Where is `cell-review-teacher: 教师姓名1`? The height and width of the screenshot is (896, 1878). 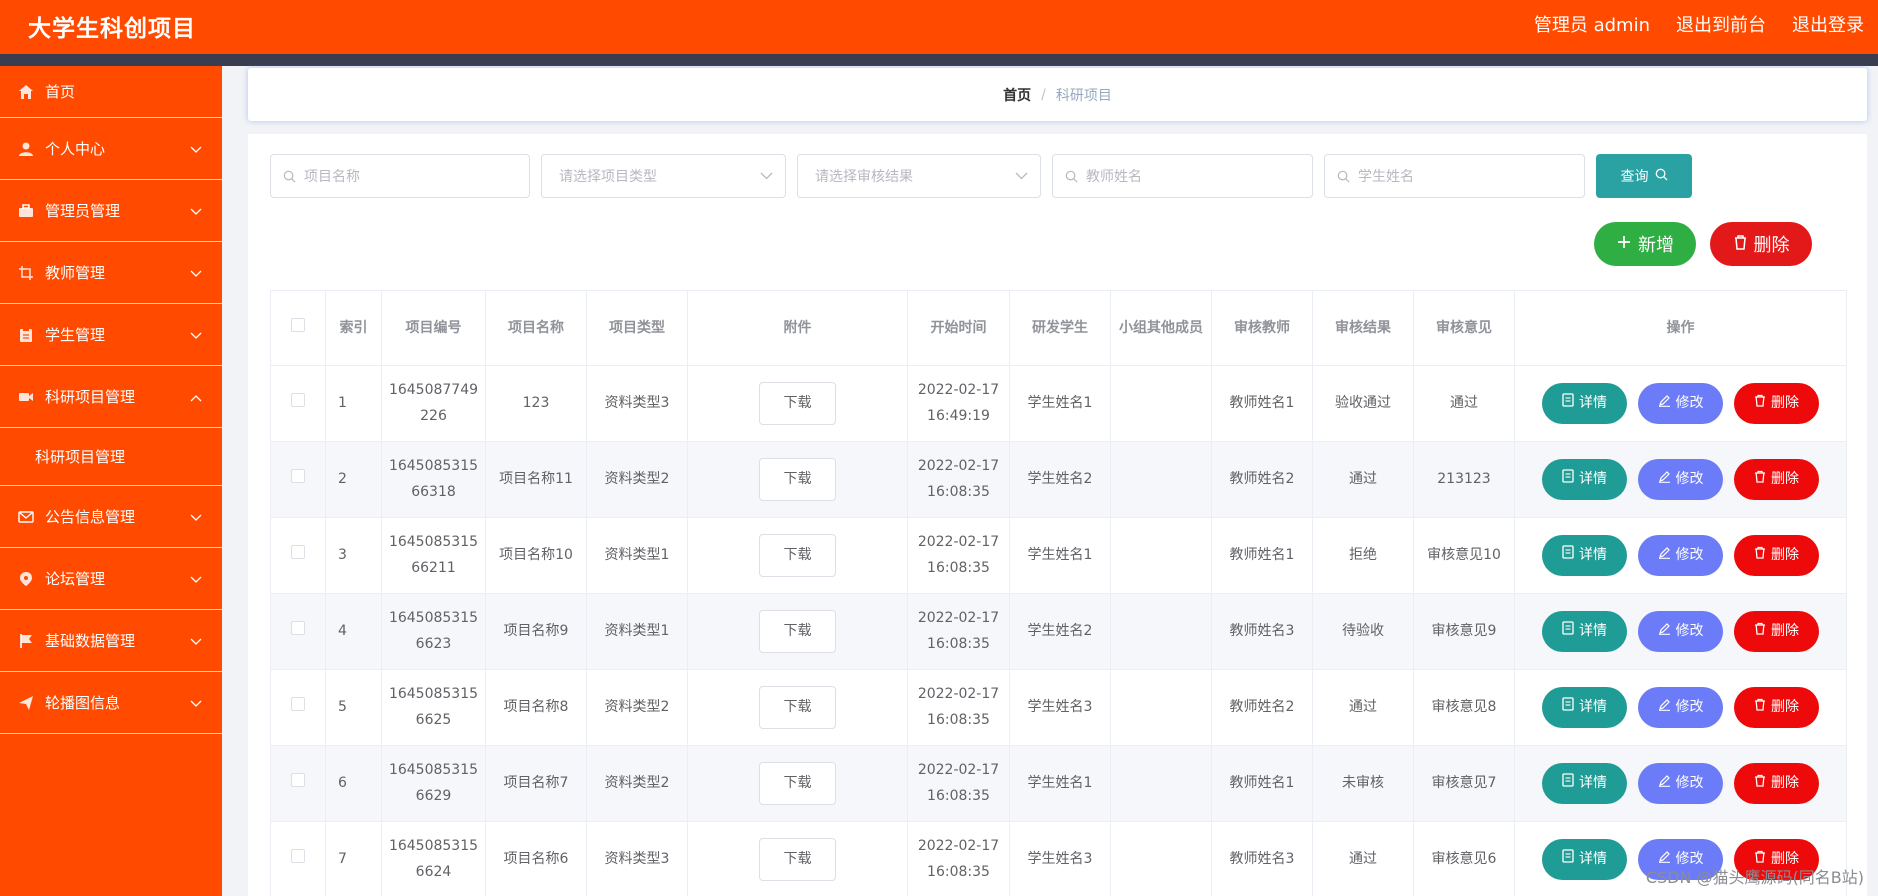
cell-review-teacher: 教师姓名1 is located at coordinates (1262, 783).